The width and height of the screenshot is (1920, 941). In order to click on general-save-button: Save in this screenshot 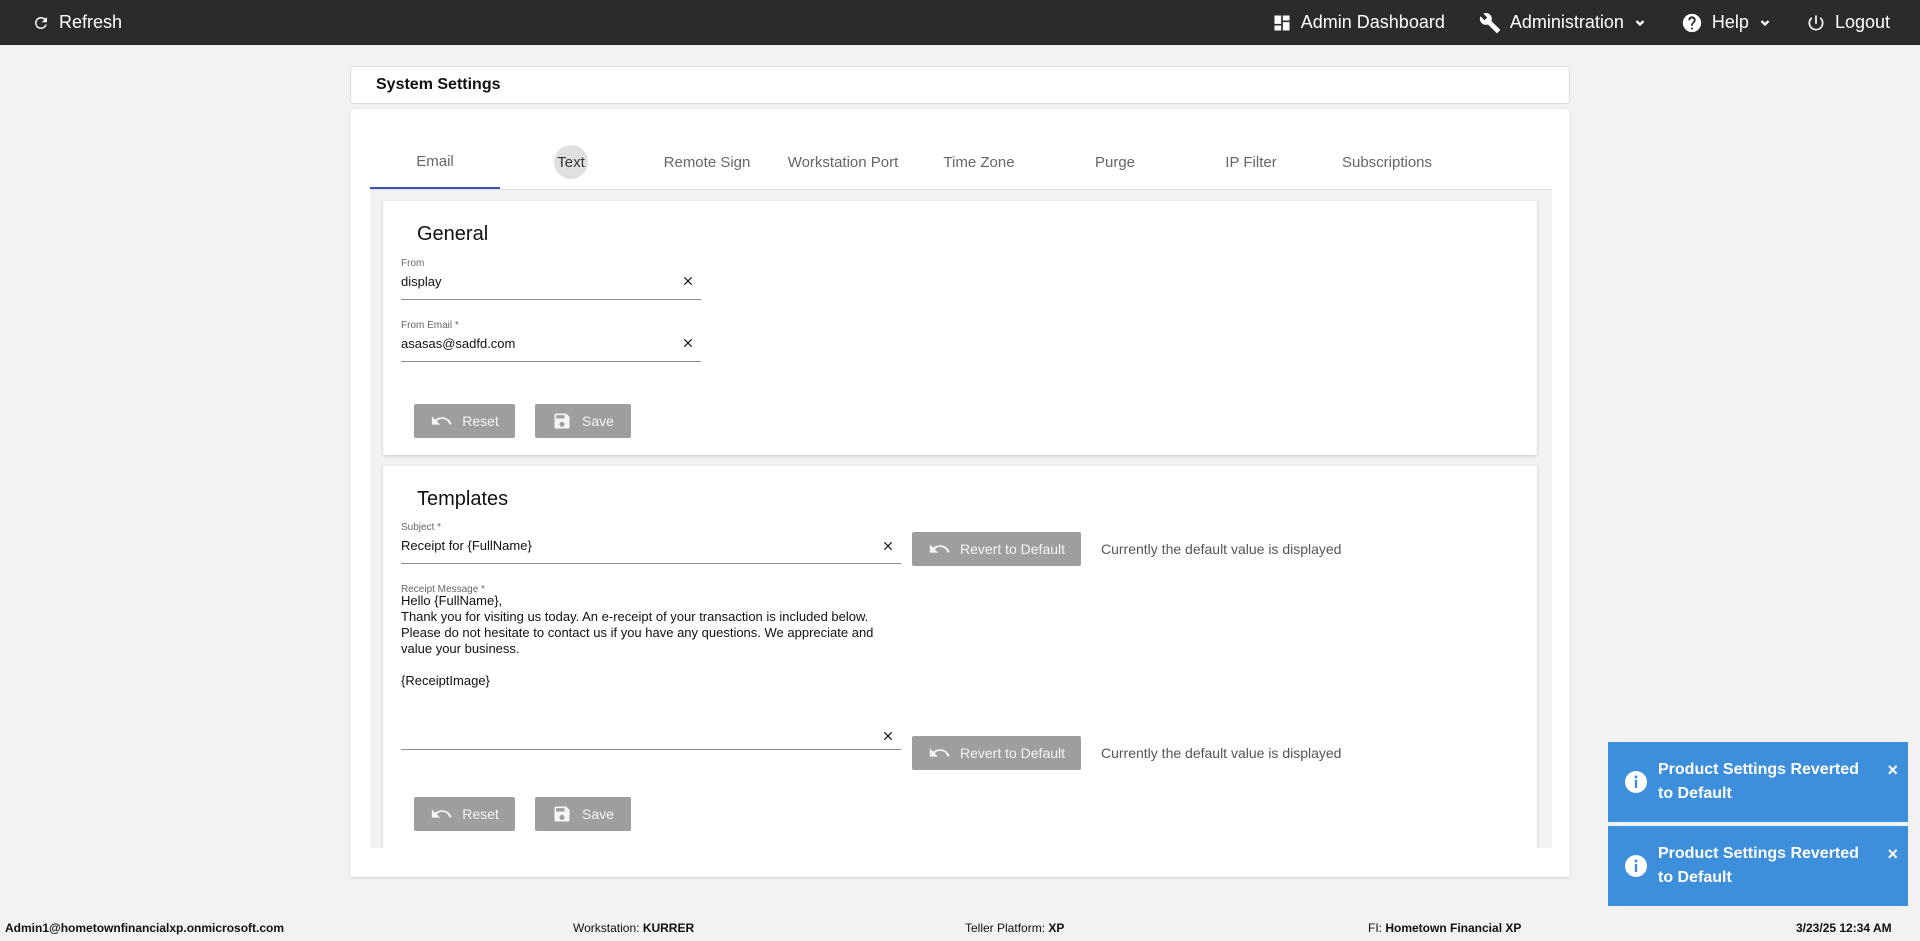, I will do `click(583, 421)`.